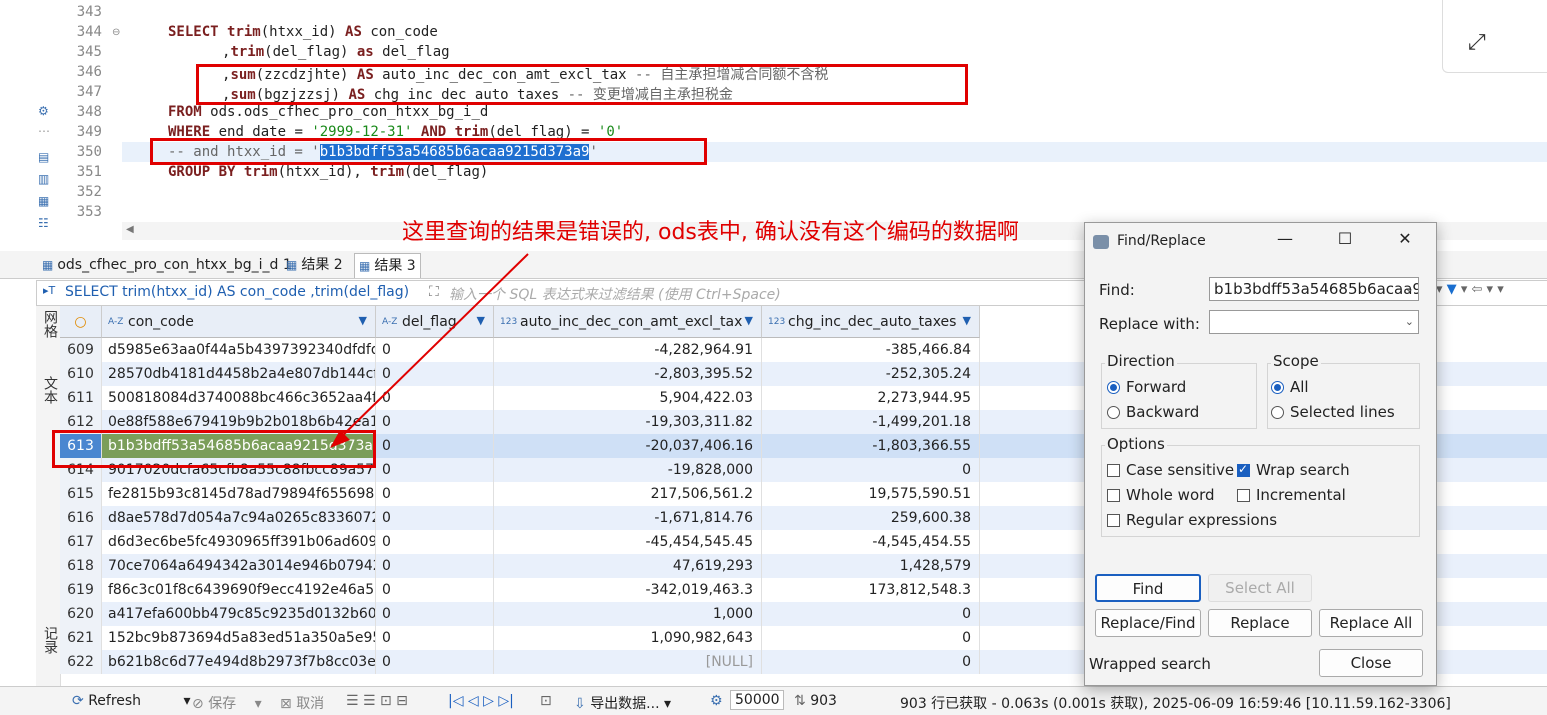  What do you see at coordinates (1405, 238) in the screenshot?
I see `close-icon: ✕` at bounding box center [1405, 238].